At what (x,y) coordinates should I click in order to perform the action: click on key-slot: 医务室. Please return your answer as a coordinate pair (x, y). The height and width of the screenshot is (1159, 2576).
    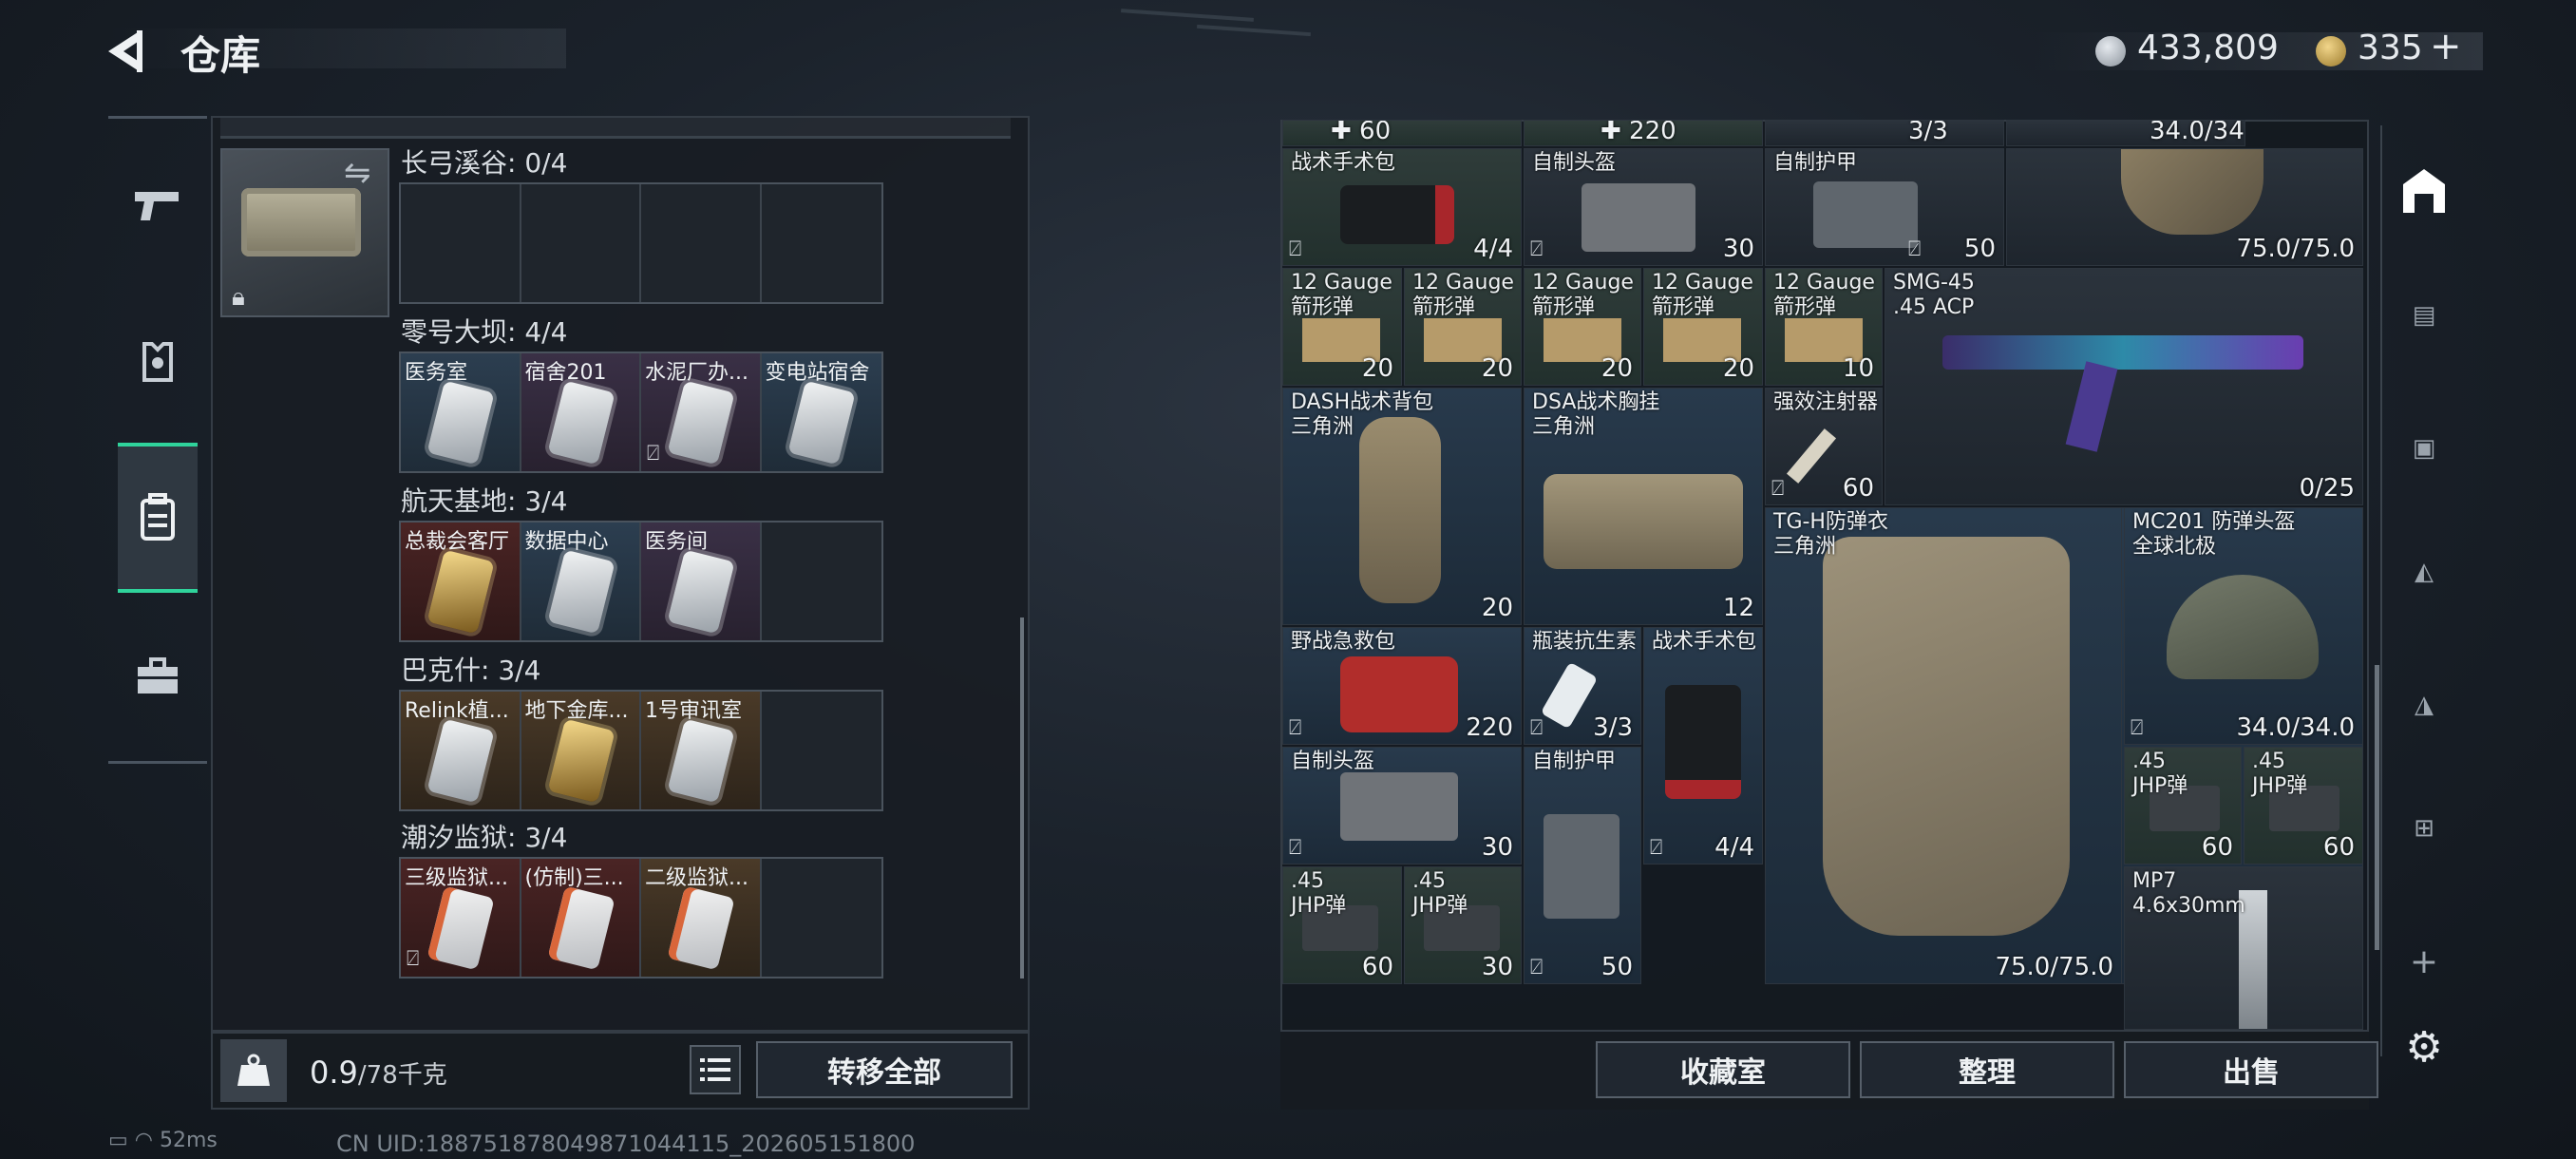
    Looking at the image, I should click on (461, 412).